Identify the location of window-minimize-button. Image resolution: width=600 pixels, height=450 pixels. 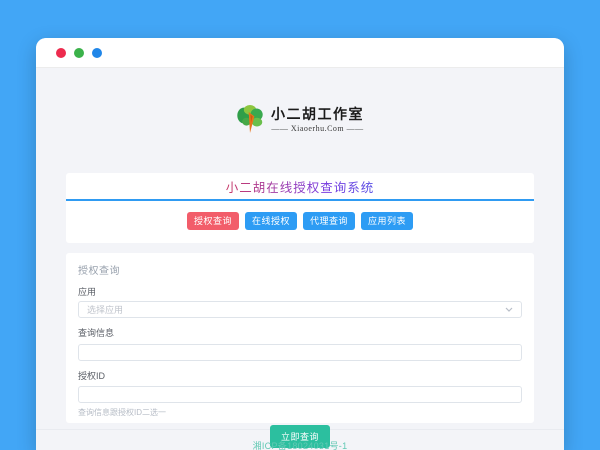
(79, 52).